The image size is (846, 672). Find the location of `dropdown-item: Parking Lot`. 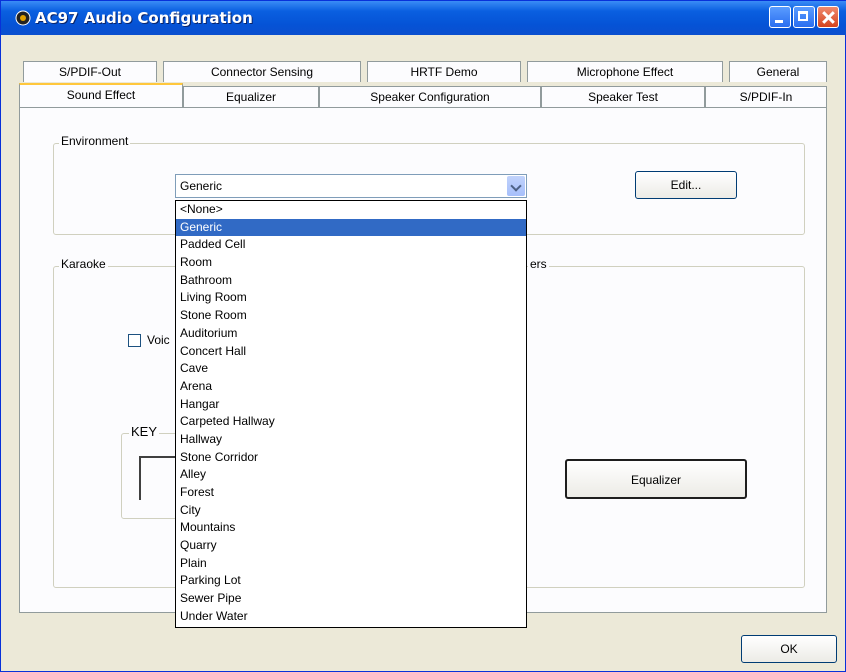

dropdown-item: Parking Lot is located at coordinates (351, 581).